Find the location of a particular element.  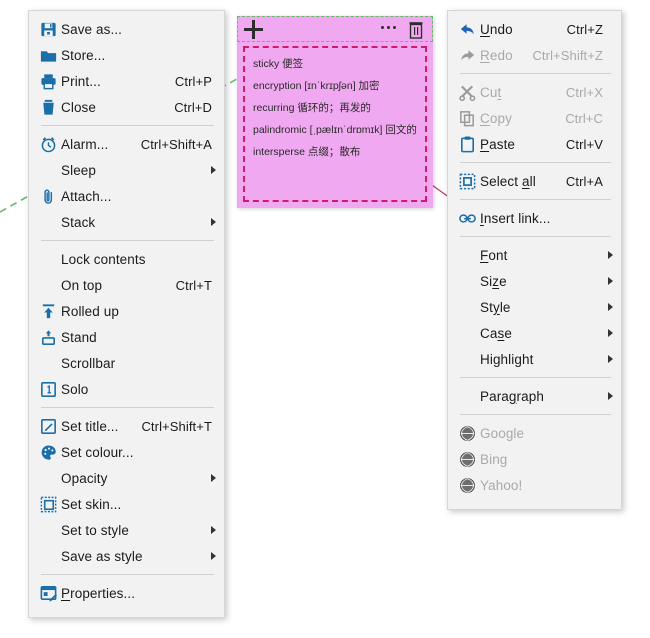

menu-item-label: Size is located at coordinates (493, 281).